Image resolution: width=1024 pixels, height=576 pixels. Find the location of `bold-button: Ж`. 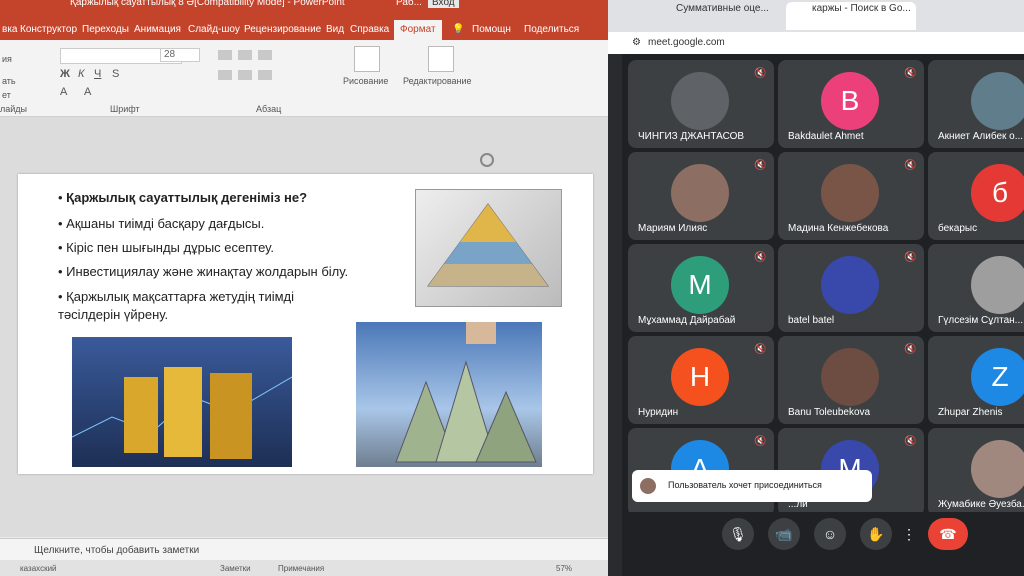

bold-button: Ж is located at coordinates (65, 74).